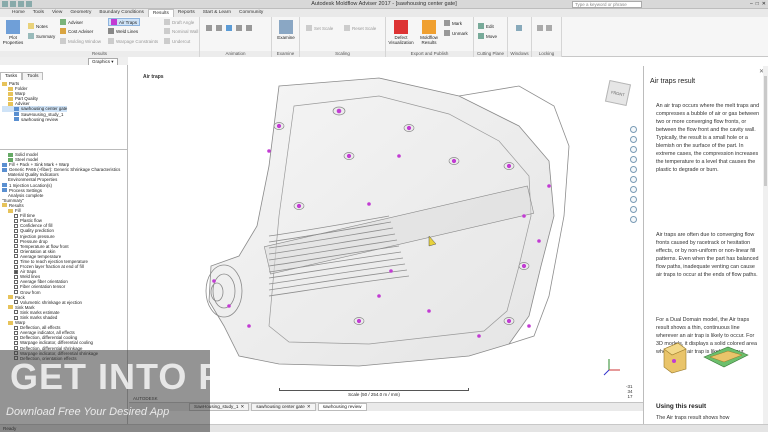 This screenshot has width=768, height=432. Describe the element at coordinates (764, 4) in the screenshot. I see `close-icon: ✕` at that location.